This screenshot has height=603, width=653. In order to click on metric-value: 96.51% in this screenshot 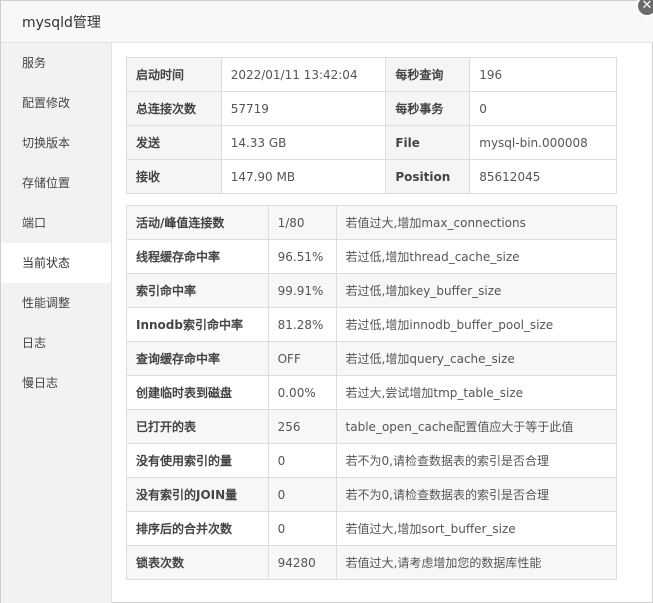, I will do `click(302, 256)`.